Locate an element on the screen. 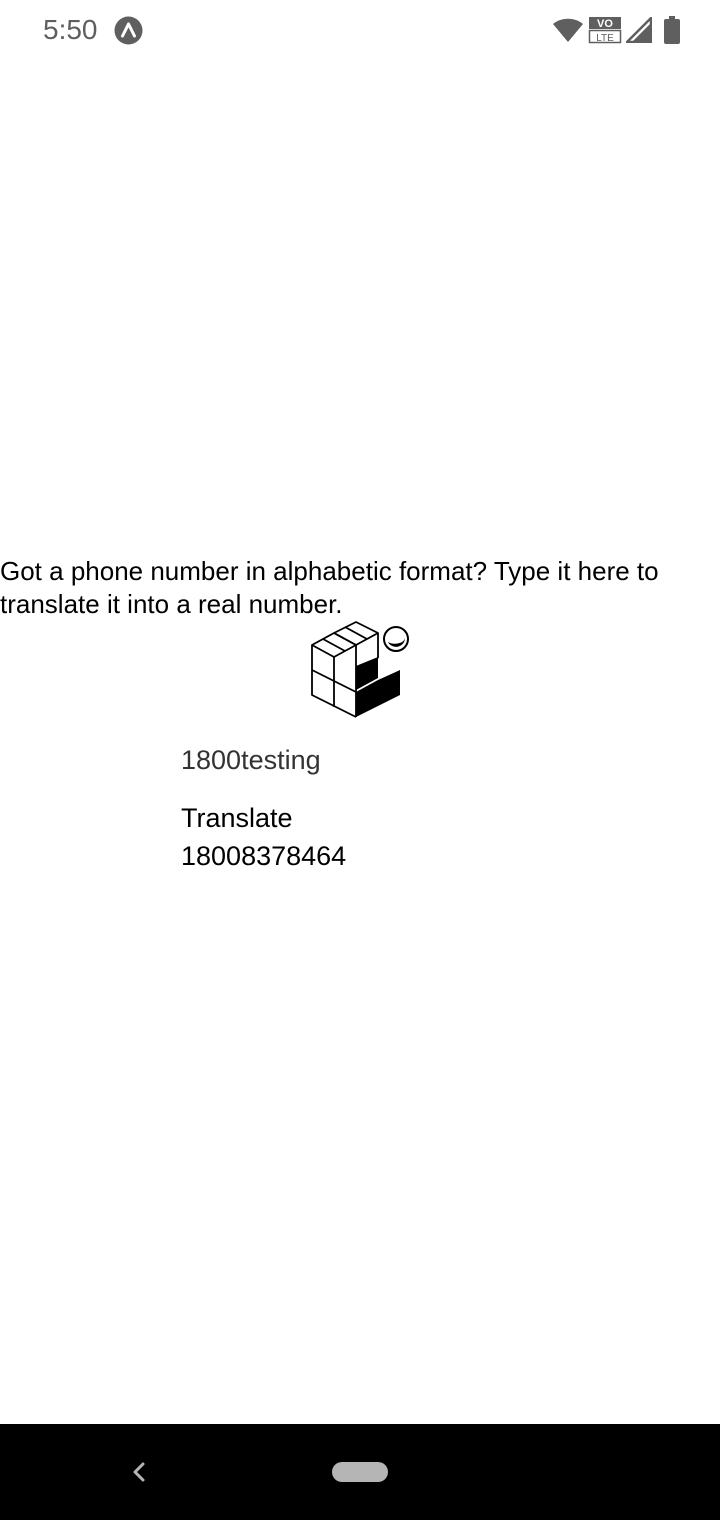 Image resolution: width=720 pixels, height=1520 pixels. volte-top-text: VO is located at coordinates (605, 24).